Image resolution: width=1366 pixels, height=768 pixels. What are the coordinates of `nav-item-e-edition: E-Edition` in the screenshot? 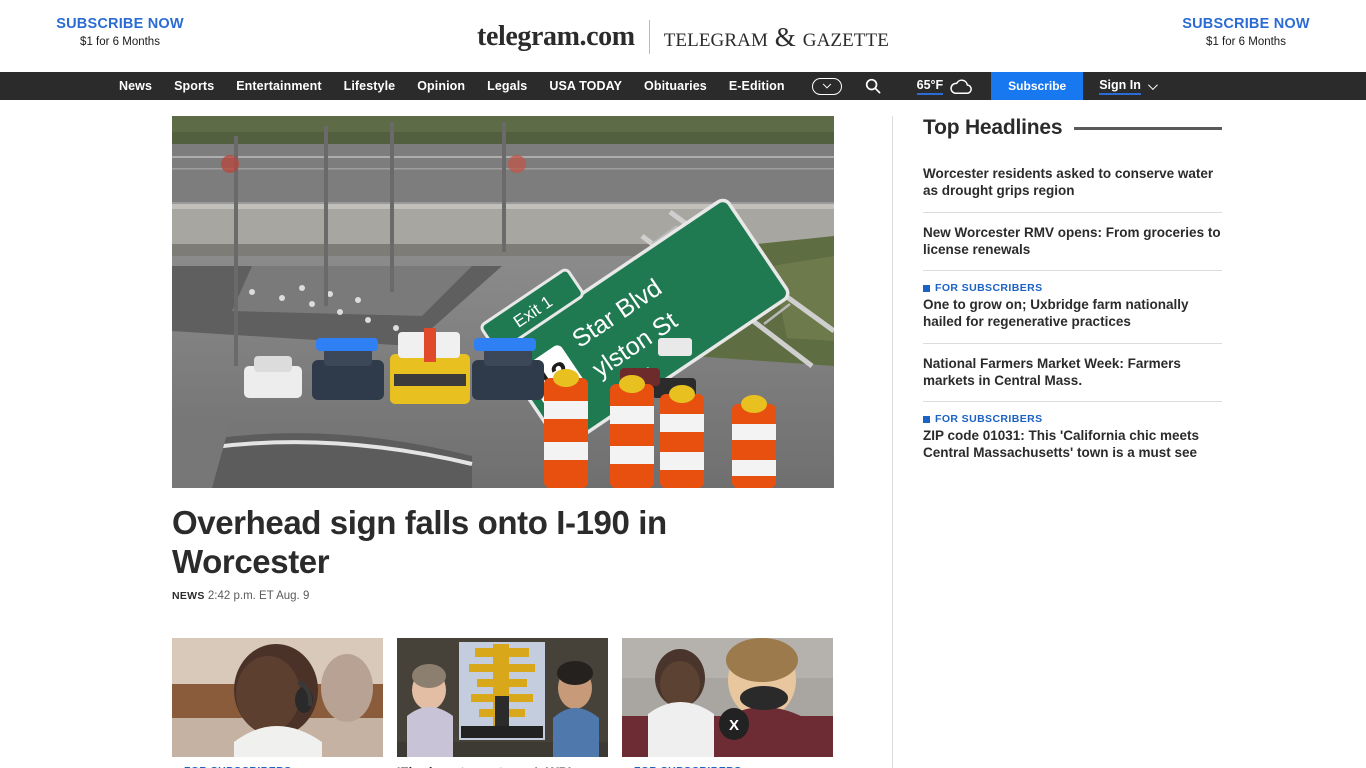 It's located at (757, 86).